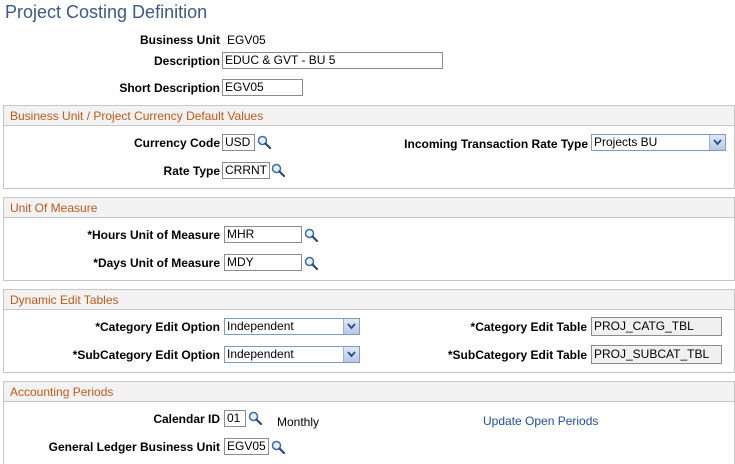 This screenshot has width=735, height=464. I want to click on short-description-input: EGV05, so click(262, 87).